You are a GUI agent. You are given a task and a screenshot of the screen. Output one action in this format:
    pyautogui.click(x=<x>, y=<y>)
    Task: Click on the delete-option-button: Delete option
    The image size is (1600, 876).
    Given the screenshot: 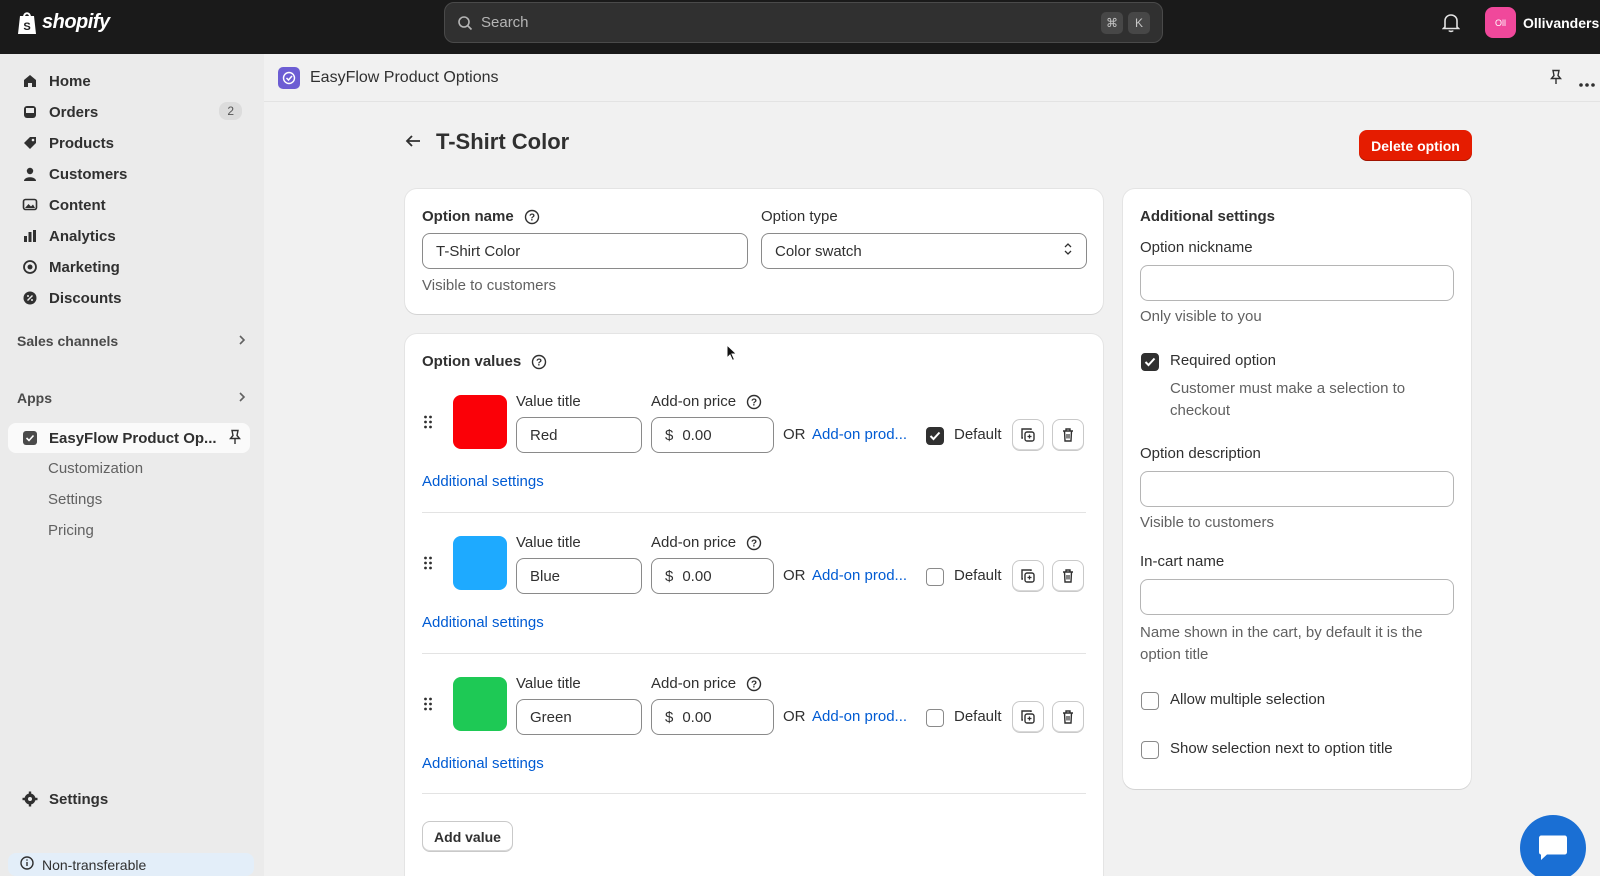 What is the action you would take?
    pyautogui.click(x=1415, y=145)
    